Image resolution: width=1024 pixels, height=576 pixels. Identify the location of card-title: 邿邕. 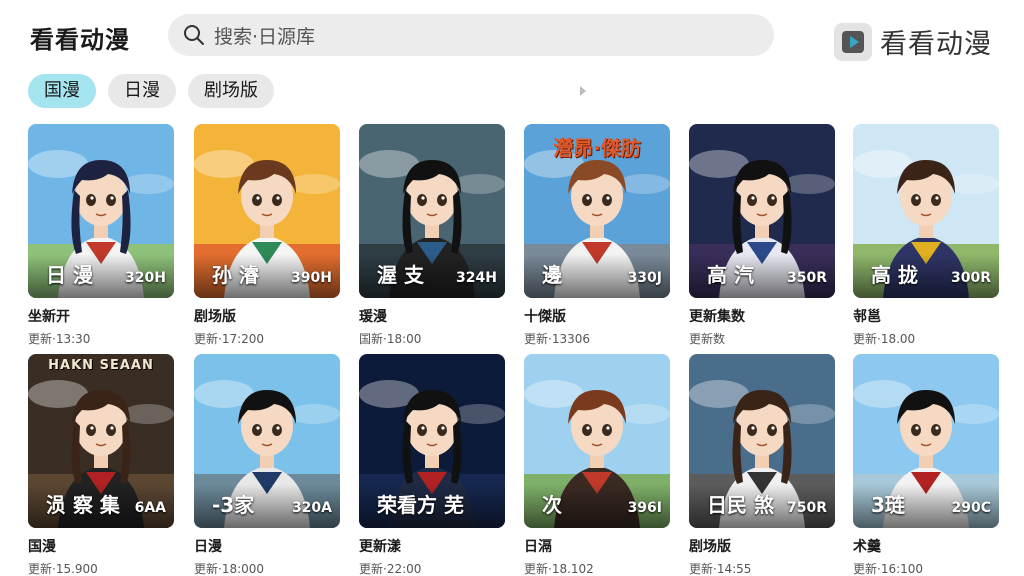
(926, 316).